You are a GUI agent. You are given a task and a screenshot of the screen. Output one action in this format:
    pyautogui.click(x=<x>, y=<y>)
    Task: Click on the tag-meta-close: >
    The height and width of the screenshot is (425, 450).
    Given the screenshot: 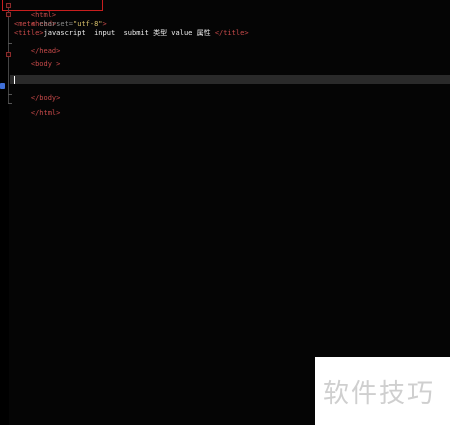 What is the action you would take?
    pyautogui.click(x=104, y=24)
    